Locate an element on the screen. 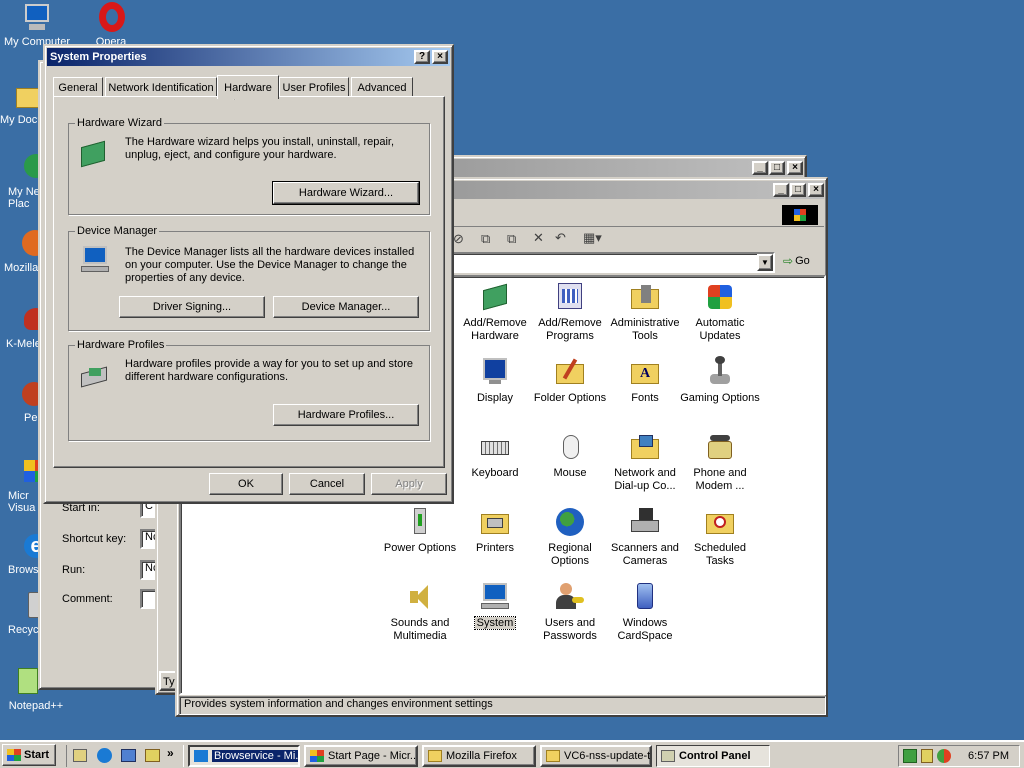  tab-general: General is located at coordinates (78, 87).